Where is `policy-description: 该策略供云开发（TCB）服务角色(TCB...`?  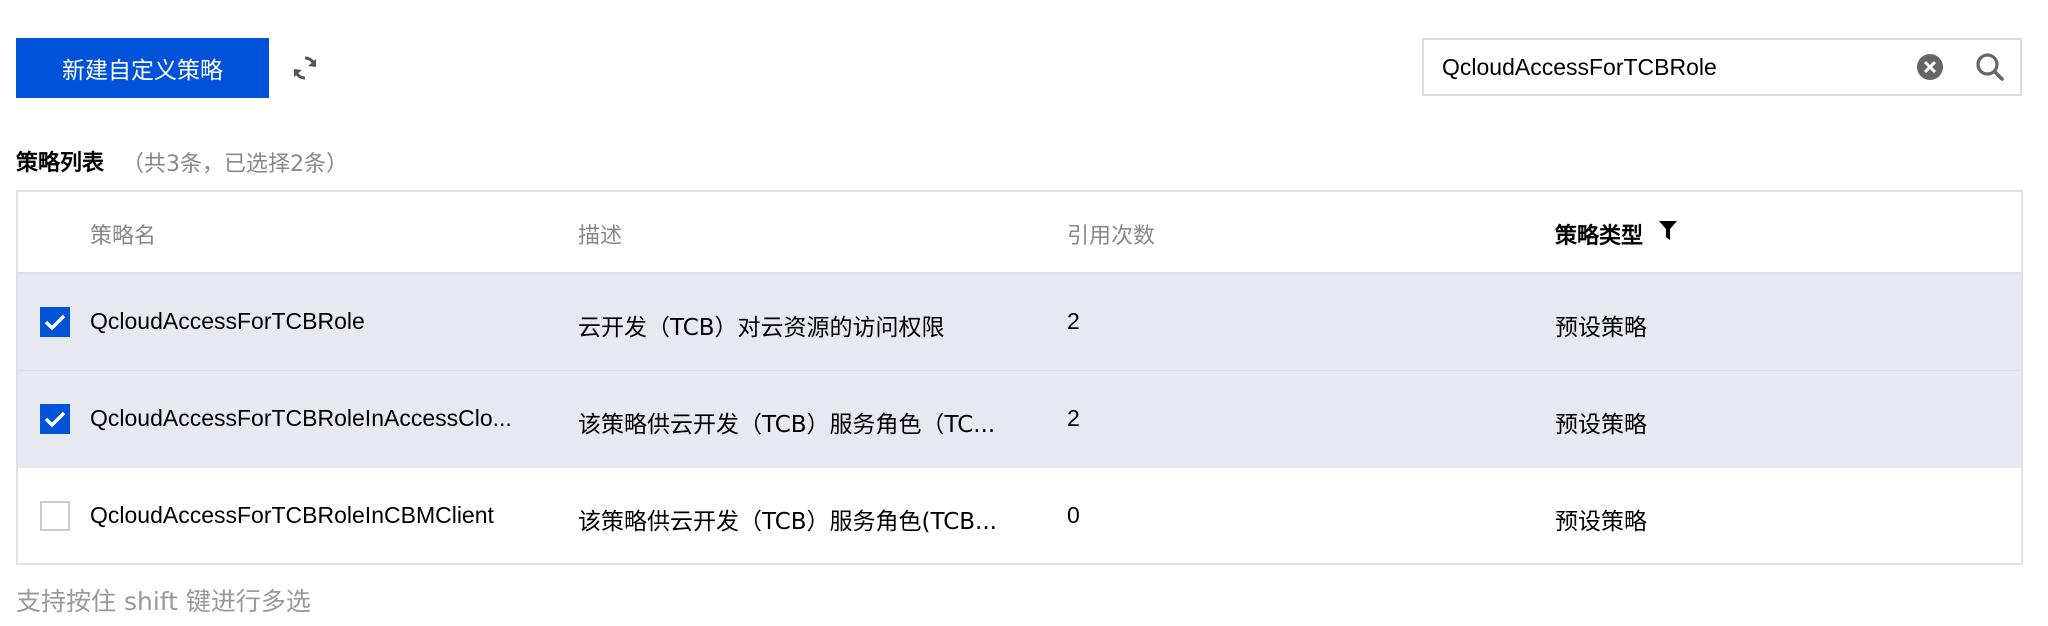
policy-description: 该策略供云开发（TCB）服务角色(TCB... is located at coordinates (787, 522).